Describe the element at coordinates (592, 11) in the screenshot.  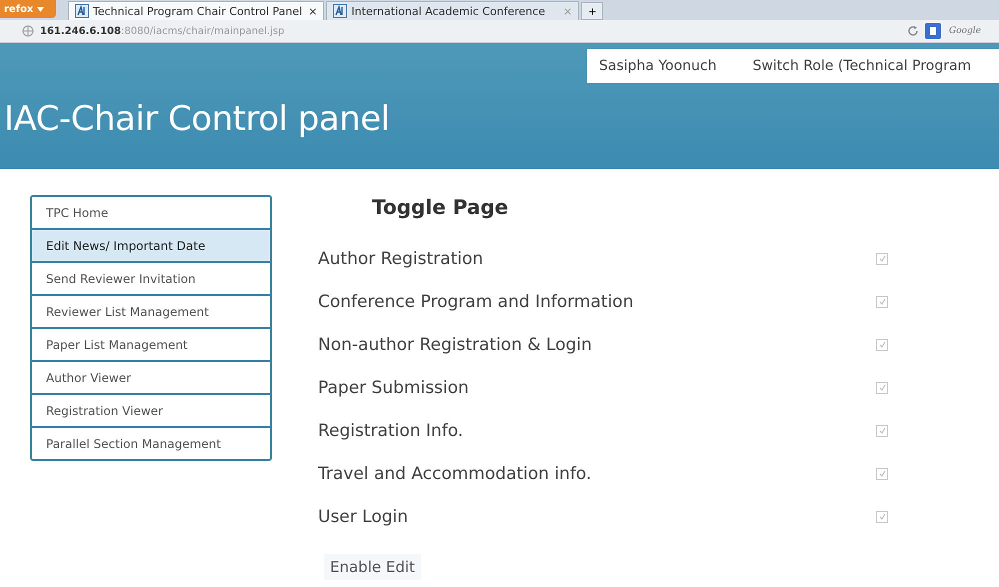
I see `new-tab-button: +` at that location.